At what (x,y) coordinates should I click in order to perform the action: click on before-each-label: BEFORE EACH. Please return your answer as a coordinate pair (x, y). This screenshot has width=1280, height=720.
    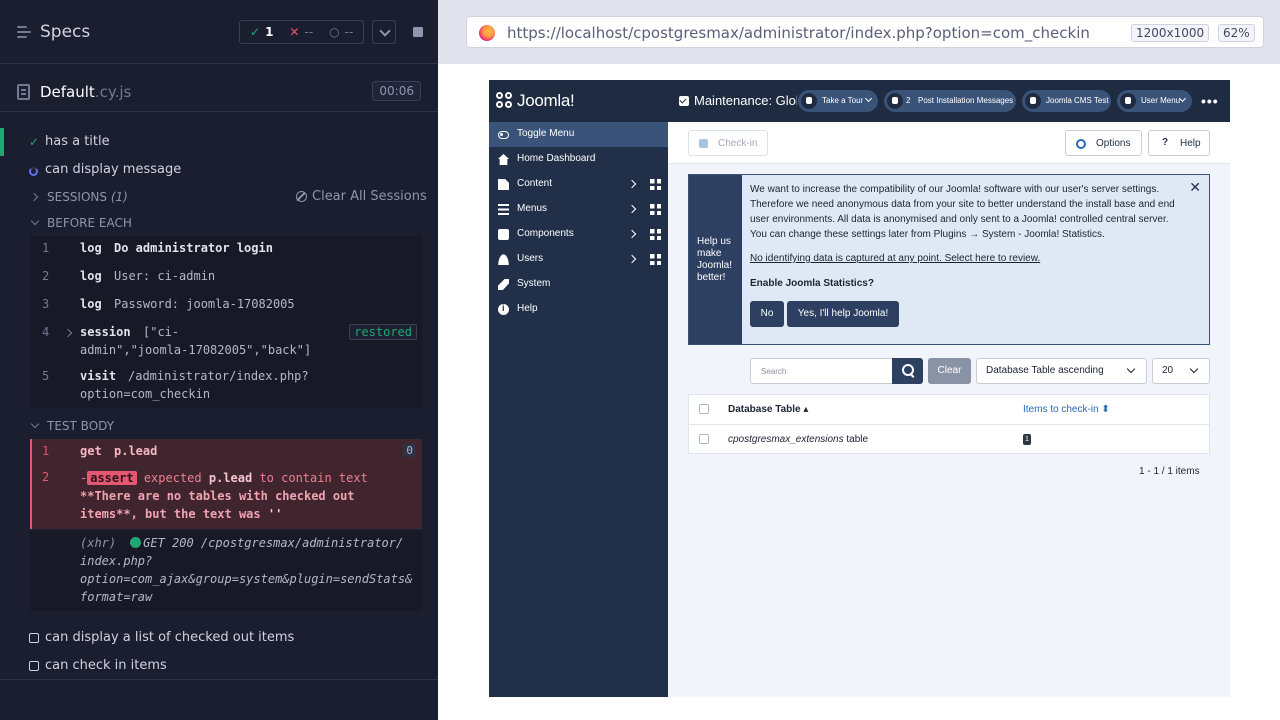
    Looking at the image, I should click on (89, 223).